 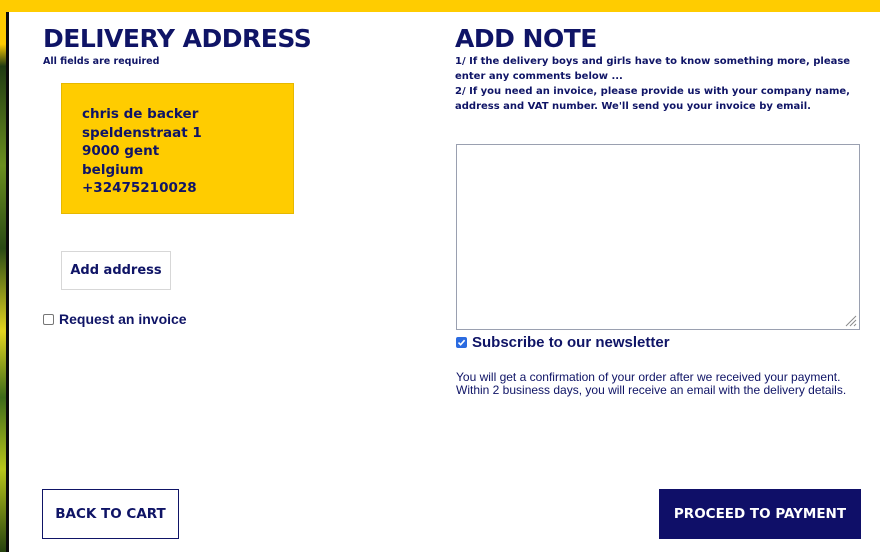 I want to click on newsletter-checkbox-row: Subscribe to our newsletter, so click(x=563, y=342).